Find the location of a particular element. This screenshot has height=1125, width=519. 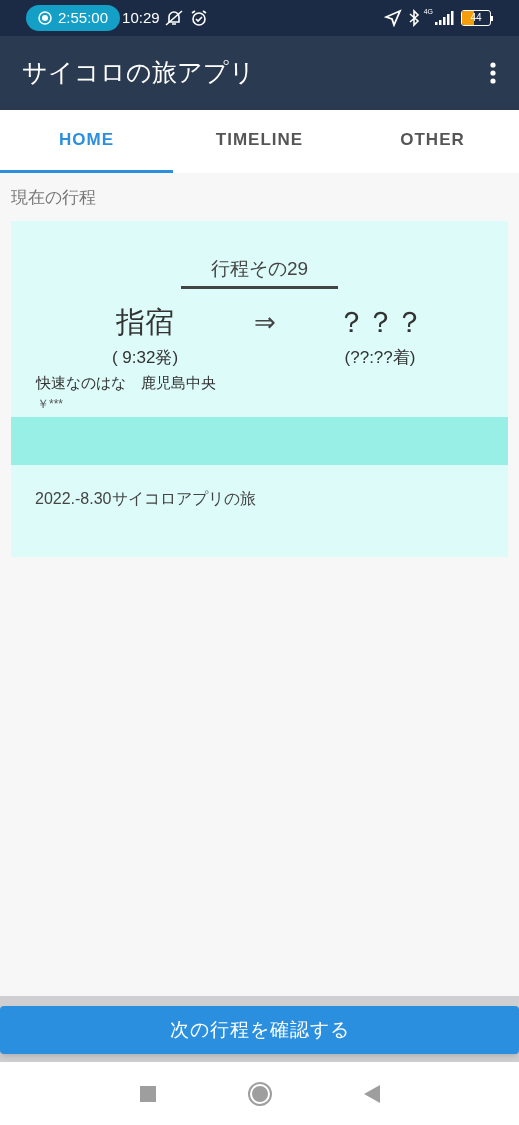

trip-title: 行程その29 is located at coordinates (259, 271).